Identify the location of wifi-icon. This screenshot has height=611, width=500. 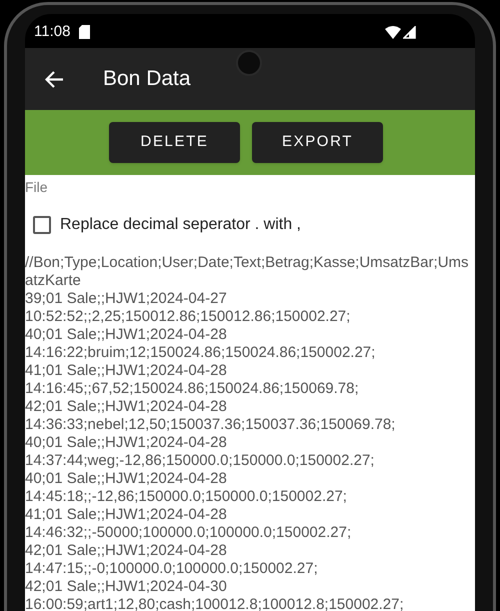
(393, 32).